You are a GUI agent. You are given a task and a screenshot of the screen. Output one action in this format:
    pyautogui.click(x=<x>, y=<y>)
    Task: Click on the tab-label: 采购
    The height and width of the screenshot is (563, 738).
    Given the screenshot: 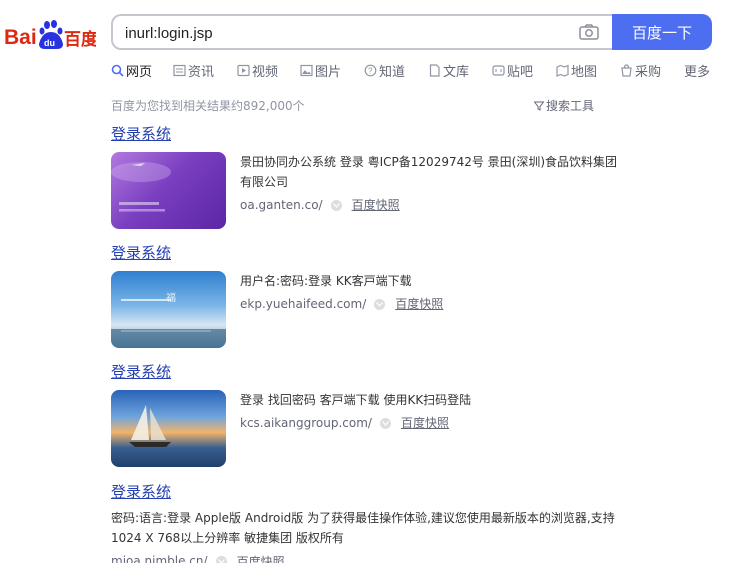 What is the action you would take?
    pyautogui.click(x=648, y=72)
    